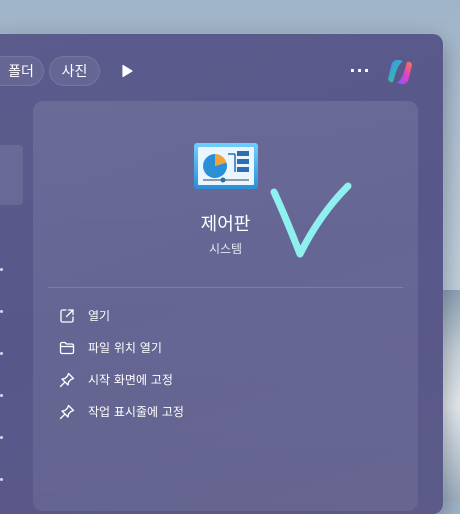 This screenshot has height=514, width=460. Describe the element at coordinates (125, 348) in the screenshot. I see `action-open-file-location-label: 파일 위치 열기` at that location.